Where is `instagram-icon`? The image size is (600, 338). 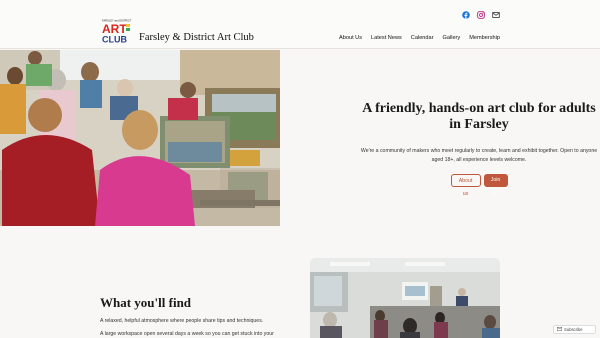
instagram-icon is located at coordinates (481, 12).